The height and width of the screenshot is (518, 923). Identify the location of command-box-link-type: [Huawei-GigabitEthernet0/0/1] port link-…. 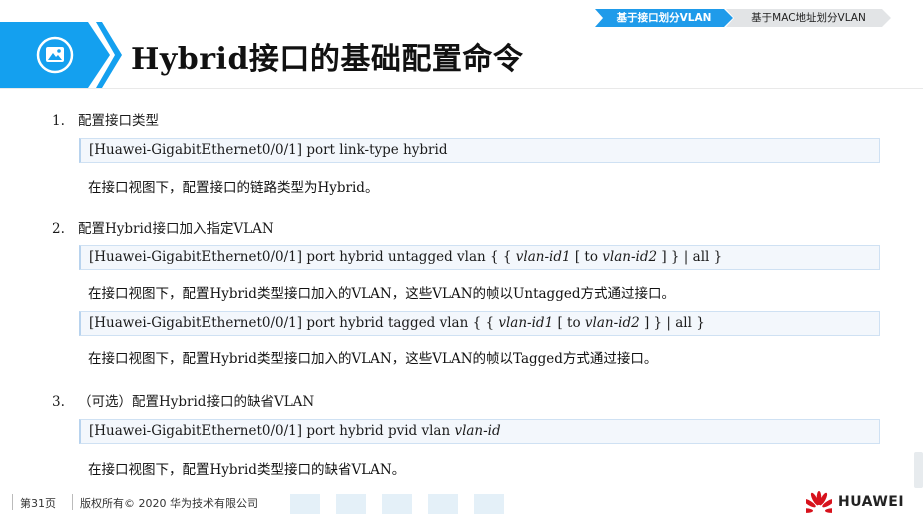
(479, 150).